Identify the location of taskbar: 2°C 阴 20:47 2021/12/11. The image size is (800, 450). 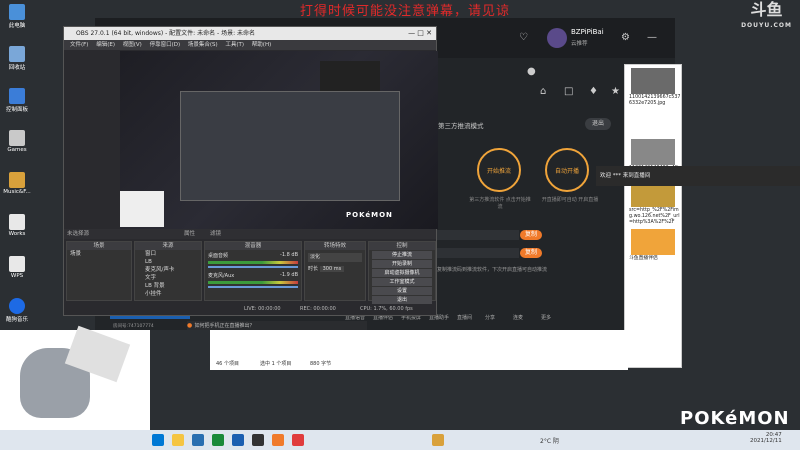
(400, 440).